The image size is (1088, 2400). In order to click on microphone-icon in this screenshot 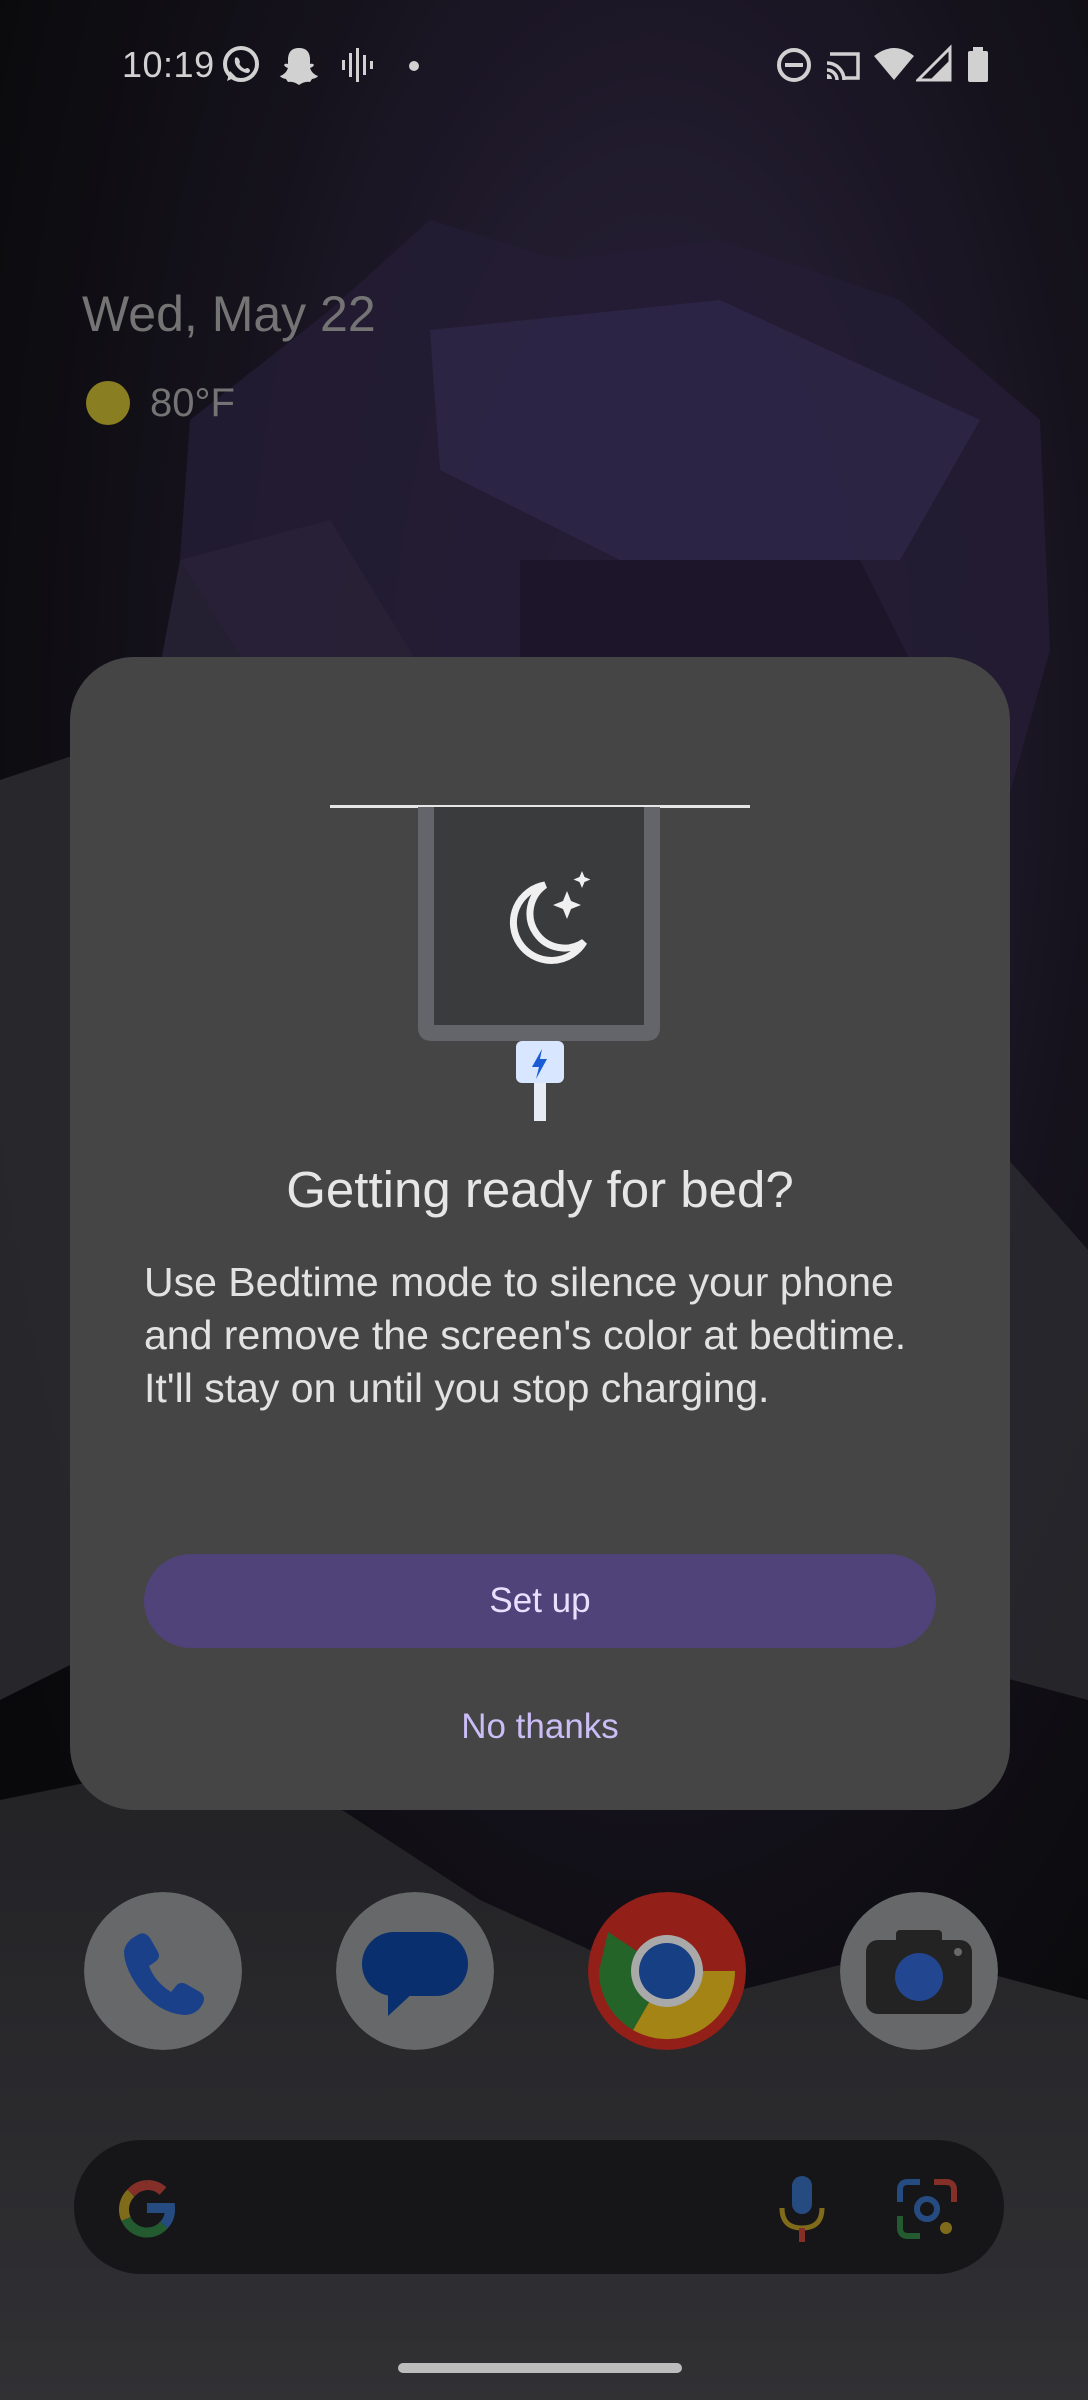, I will do `click(802, 2209)`.